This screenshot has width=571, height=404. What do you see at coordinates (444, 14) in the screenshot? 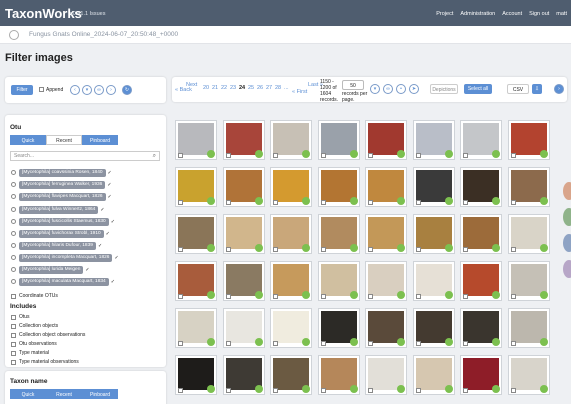
I see `nav-project: Project` at bounding box center [444, 14].